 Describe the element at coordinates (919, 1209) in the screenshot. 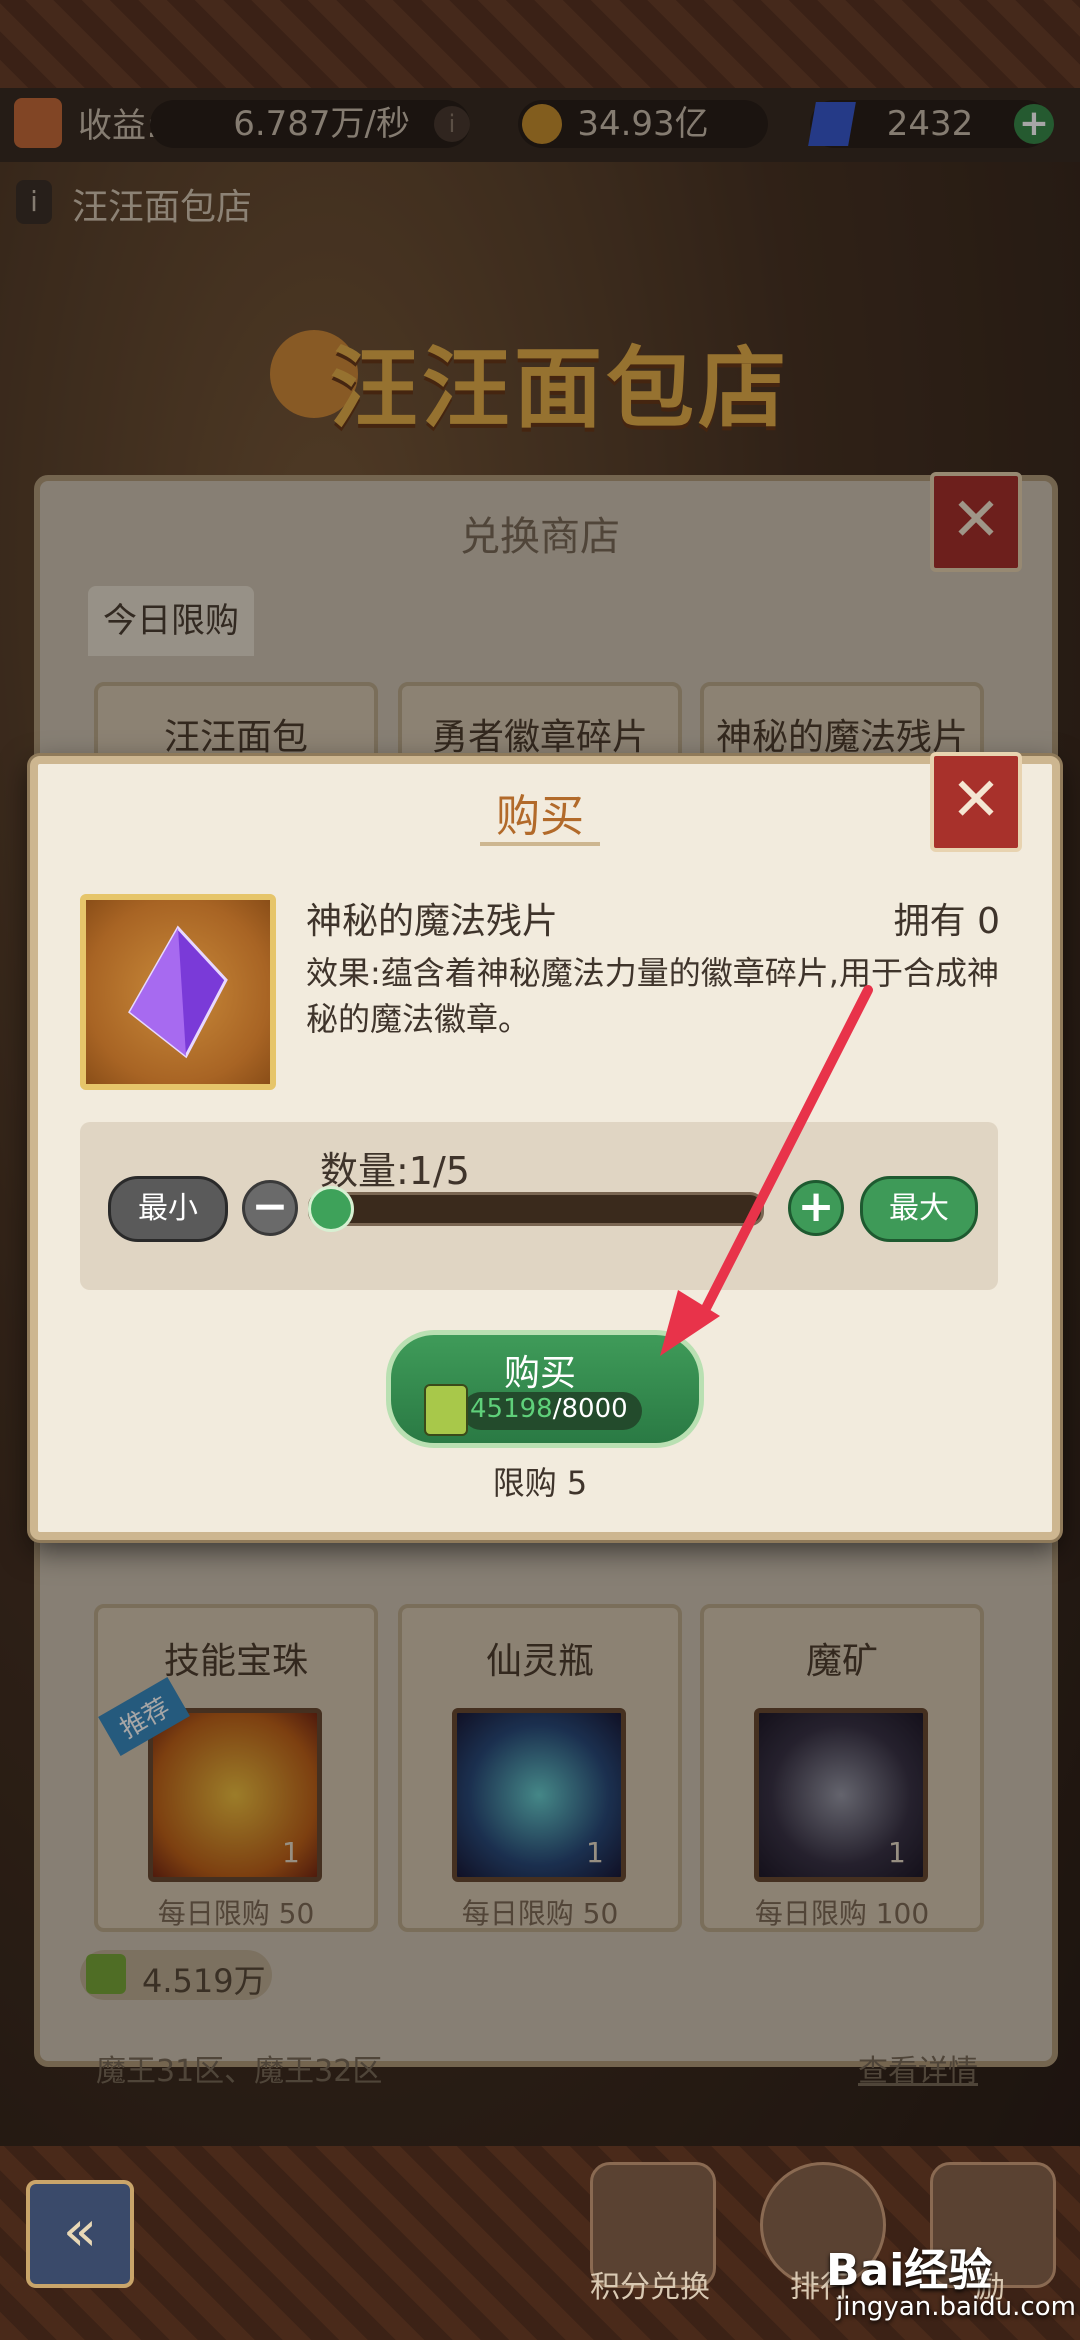

I see `max-button: 最大` at that location.